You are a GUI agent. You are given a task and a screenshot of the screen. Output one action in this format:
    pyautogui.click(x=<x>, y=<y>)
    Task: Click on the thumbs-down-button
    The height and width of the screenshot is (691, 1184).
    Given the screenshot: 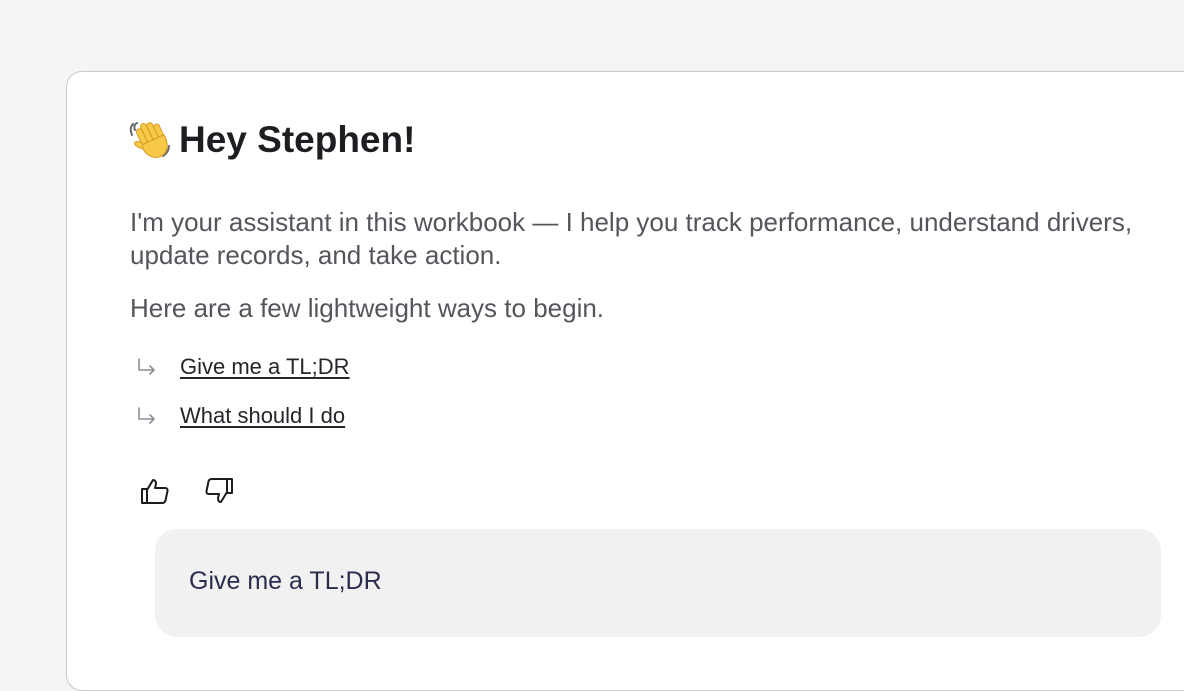 What is the action you would take?
    pyautogui.click(x=219, y=491)
    